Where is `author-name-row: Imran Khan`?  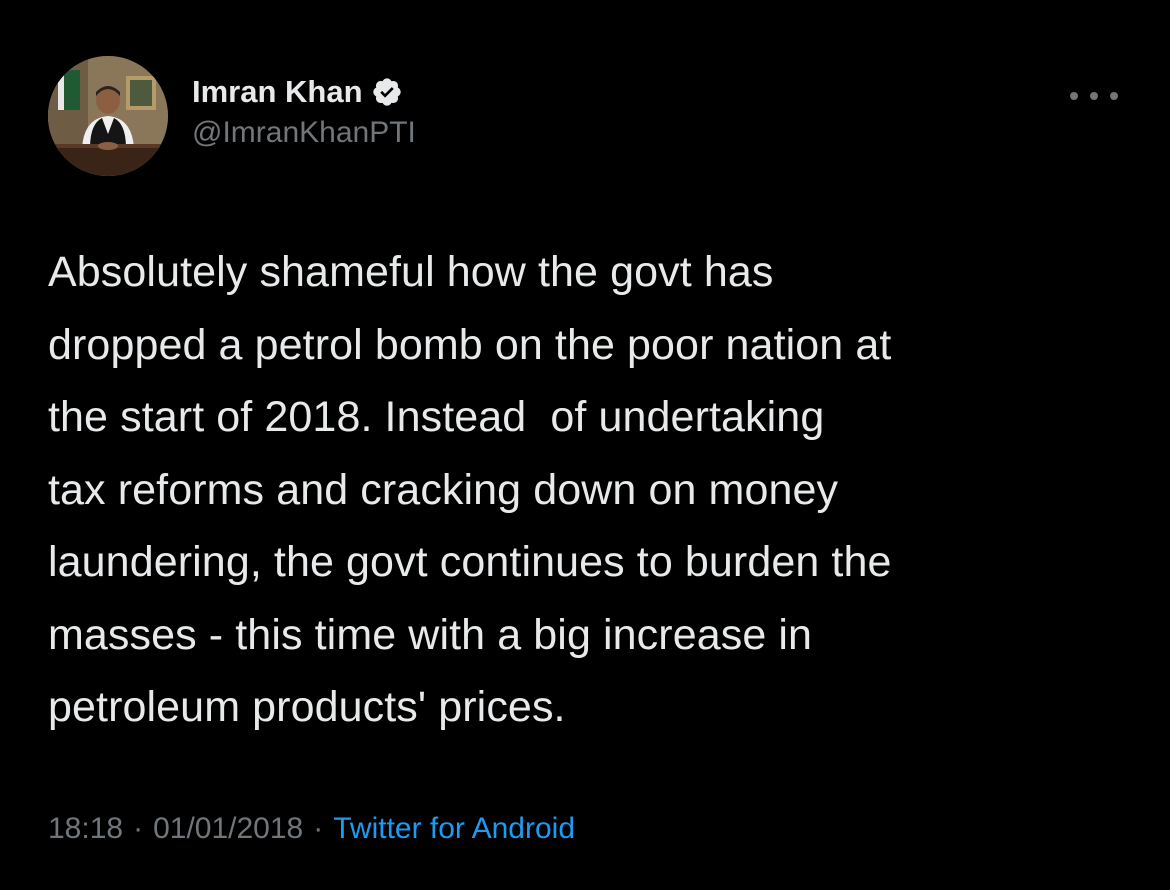
author-name-row: Imran Khan is located at coordinates (304, 92).